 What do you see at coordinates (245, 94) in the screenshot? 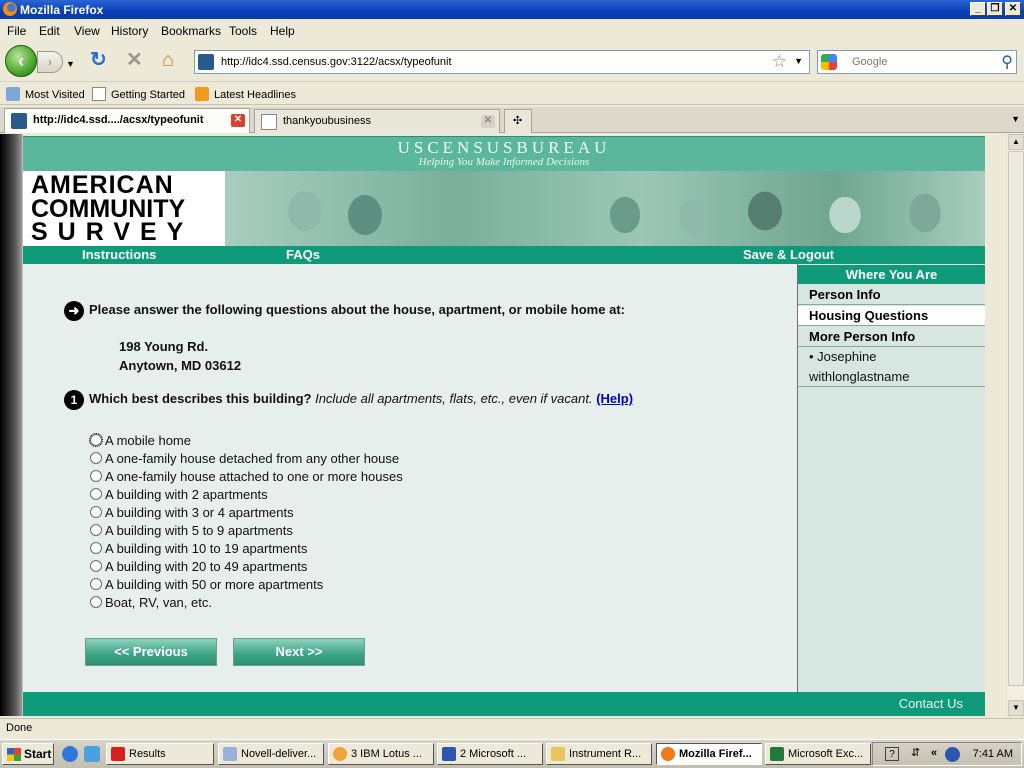
I see `bookmark-latest-headlines: Latest Headlines` at bounding box center [245, 94].